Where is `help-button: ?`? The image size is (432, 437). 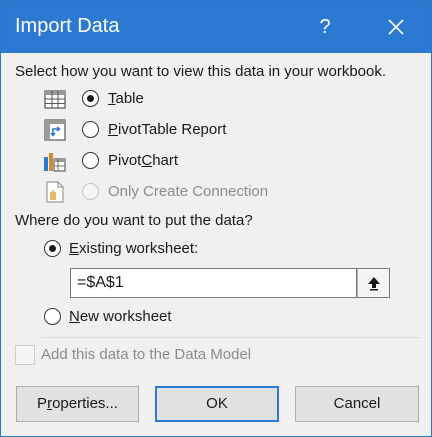 help-button: ? is located at coordinates (325, 27).